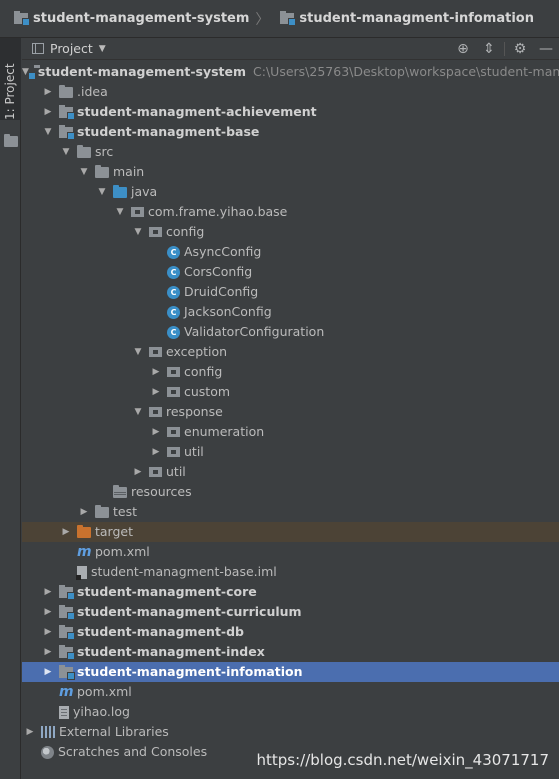 The width and height of the screenshot is (559, 779). Describe the element at coordinates (290, 292) in the screenshot. I see `tree-node: C DruidConfig` at that location.